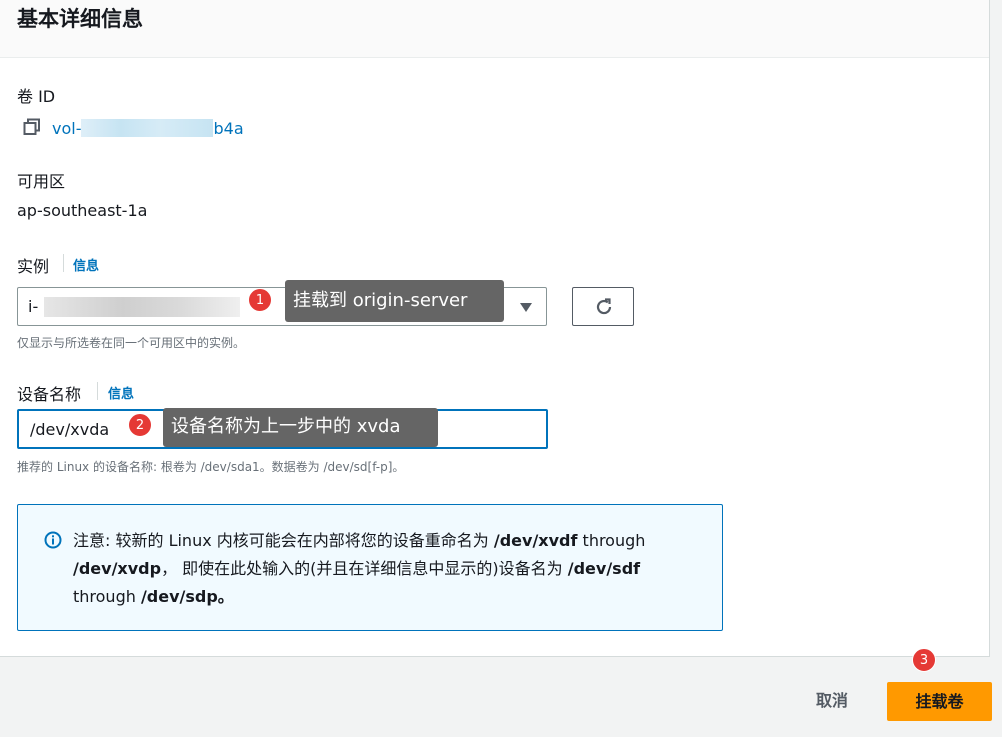 This screenshot has height=737, width=1002. Describe the element at coordinates (228, 128) in the screenshot. I see `volume-id-suffix: b4a` at that location.